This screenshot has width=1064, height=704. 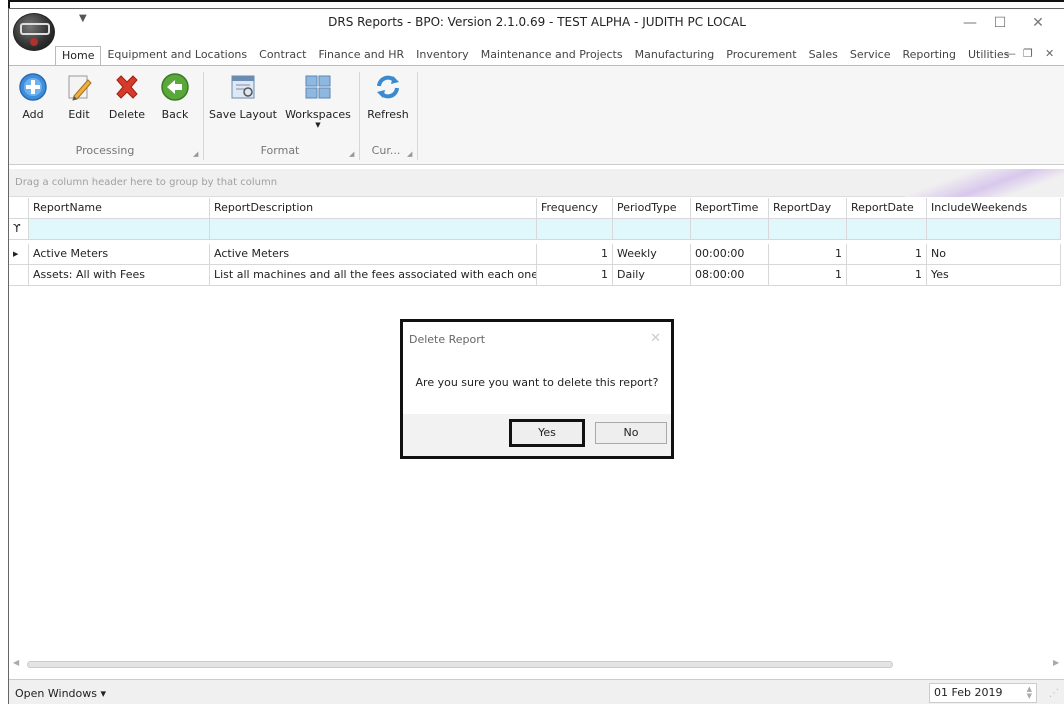 I want to click on cell-reporttime: 08:00:00, so click(x=730, y=275).